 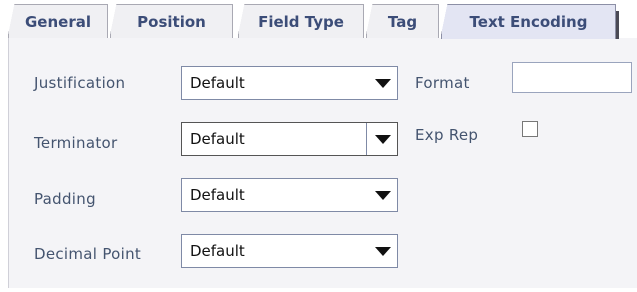 I want to click on tab-text-encoding: Text Encoding, so click(x=530, y=21).